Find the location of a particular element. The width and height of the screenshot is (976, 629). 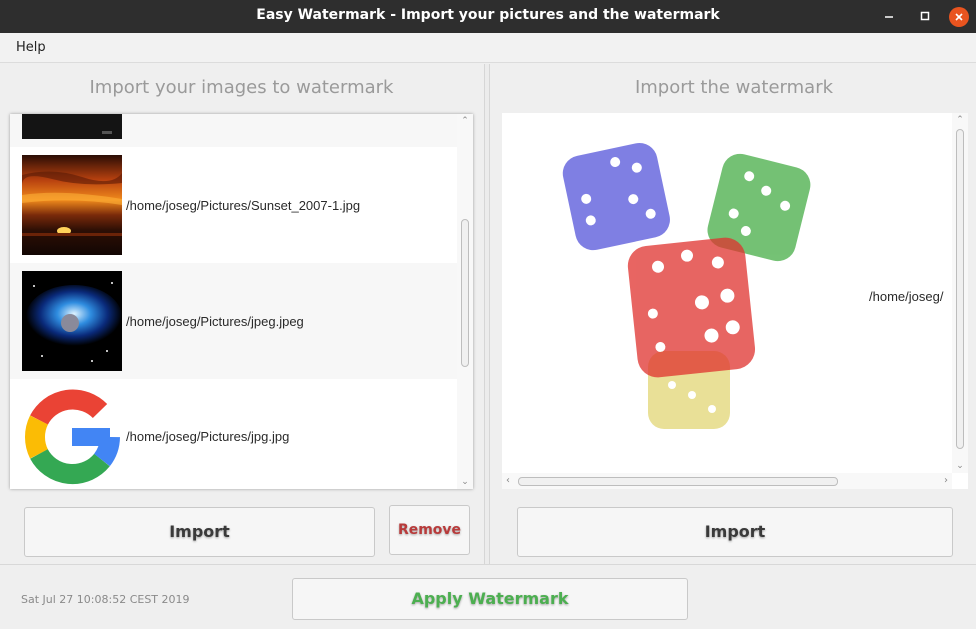

google-logo-icon is located at coordinates (72, 437).